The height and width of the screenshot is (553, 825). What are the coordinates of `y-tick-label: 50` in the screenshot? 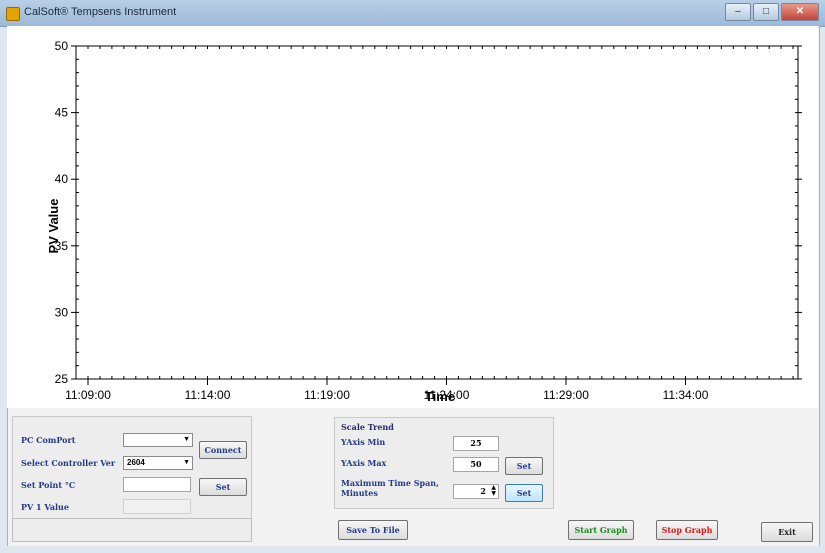 It's located at (62, 46).